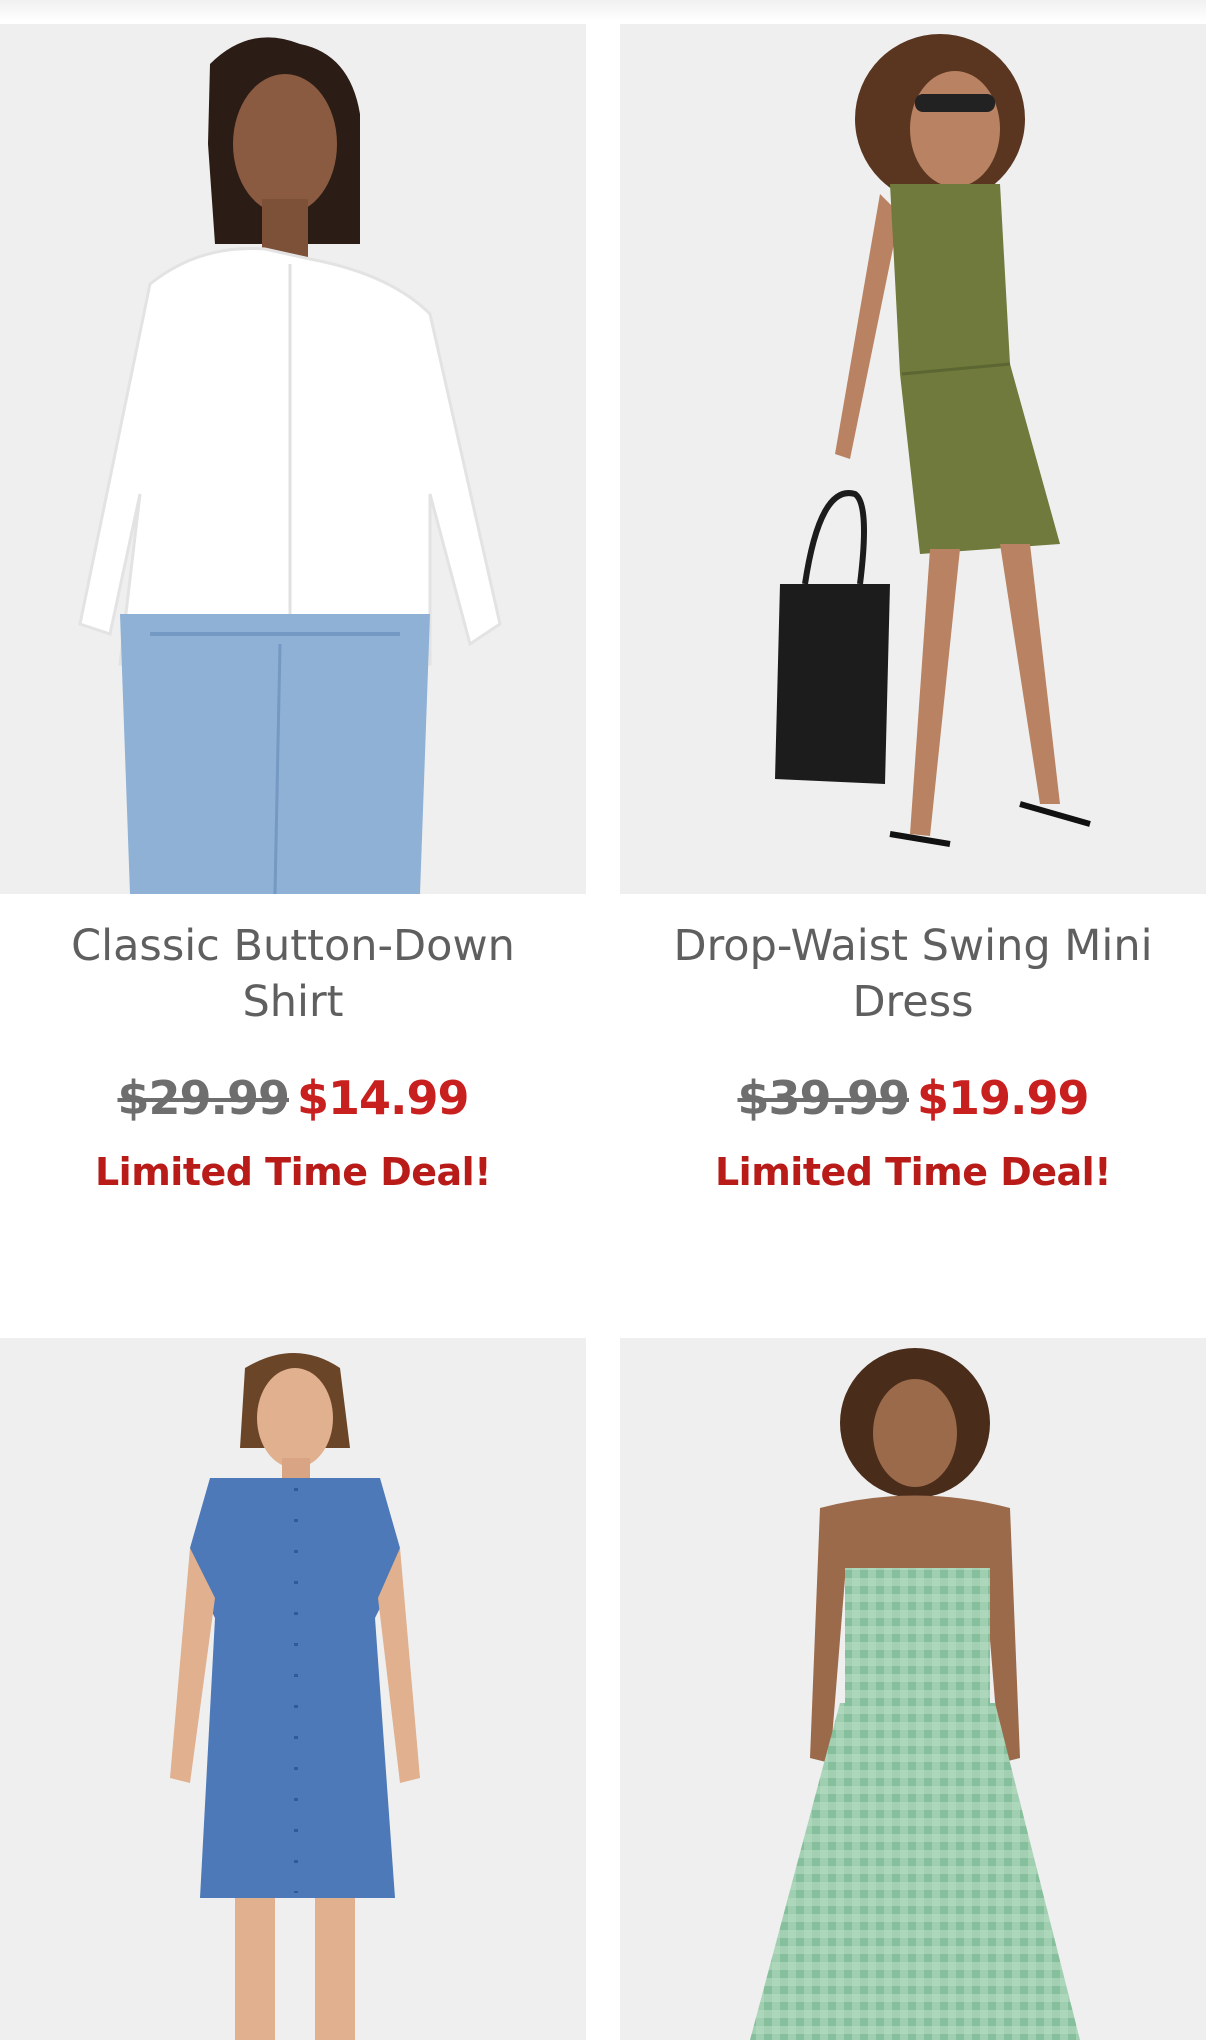 The height and width of the screenshot is (2040, 1206). I want to click on original-price: $39.99, so click(823, 1098).